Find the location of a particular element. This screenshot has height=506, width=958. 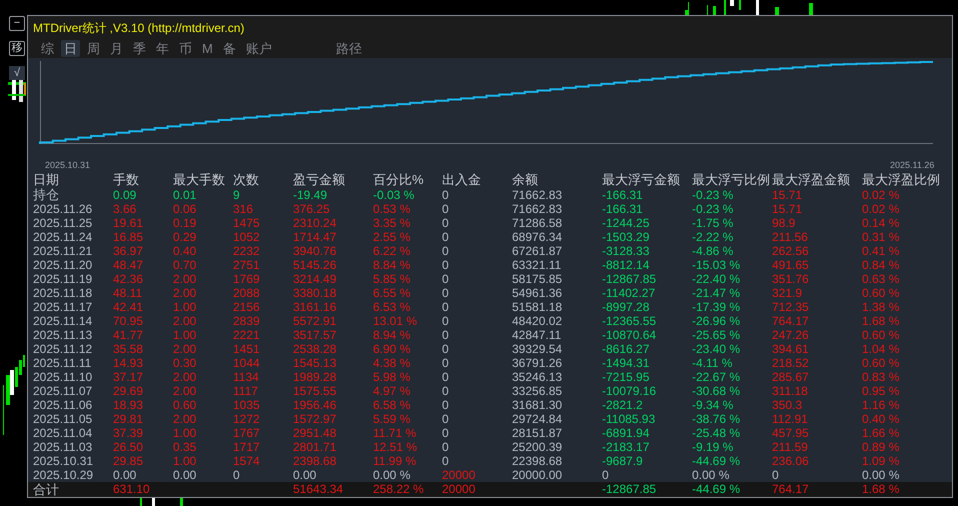

table-cell-text: 1475 is located at coordinates (247, 223).